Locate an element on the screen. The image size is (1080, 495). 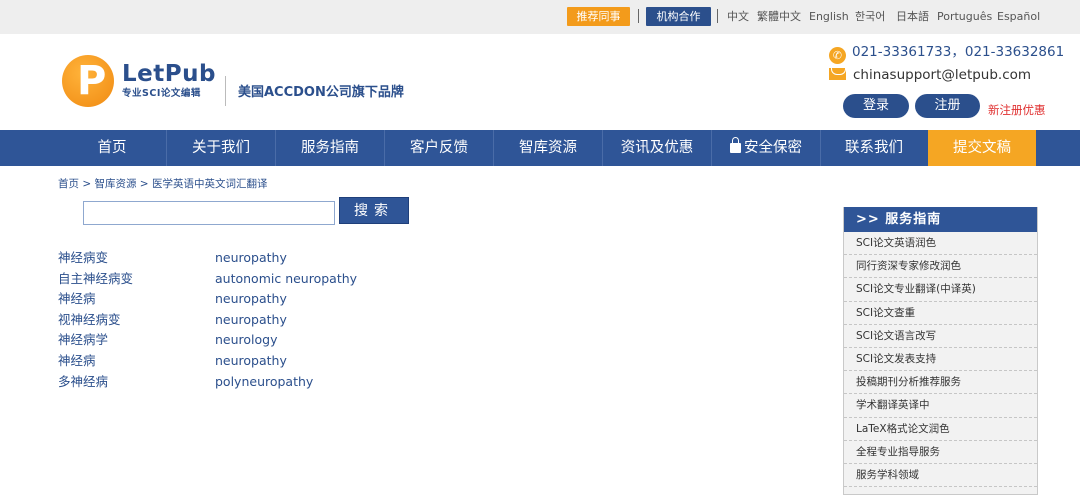
nav-security-label: 安全保密 is located at coordinates (773, 148).